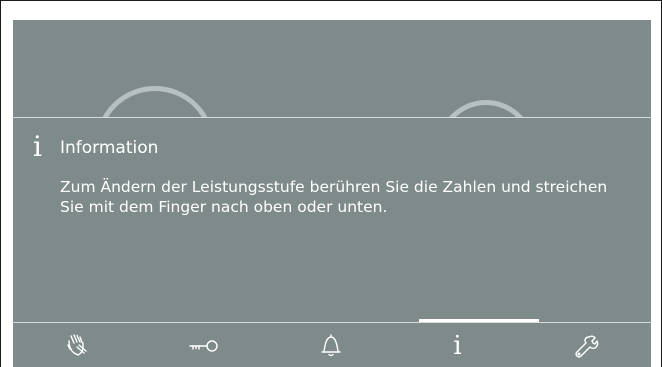 Image resolution: width=662 pixels, height=367 pixels. What do you see at coordinates (109, 148) in the screenshot?
I see `info-title: Information` at bounding box center [109, 148].